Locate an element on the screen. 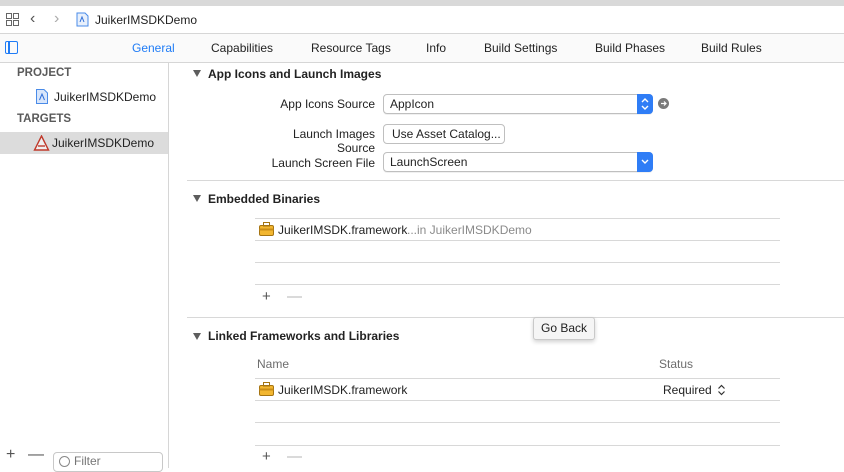 This screenshot has height=472, width=844. filter-field is located at coordinates (108, 462).